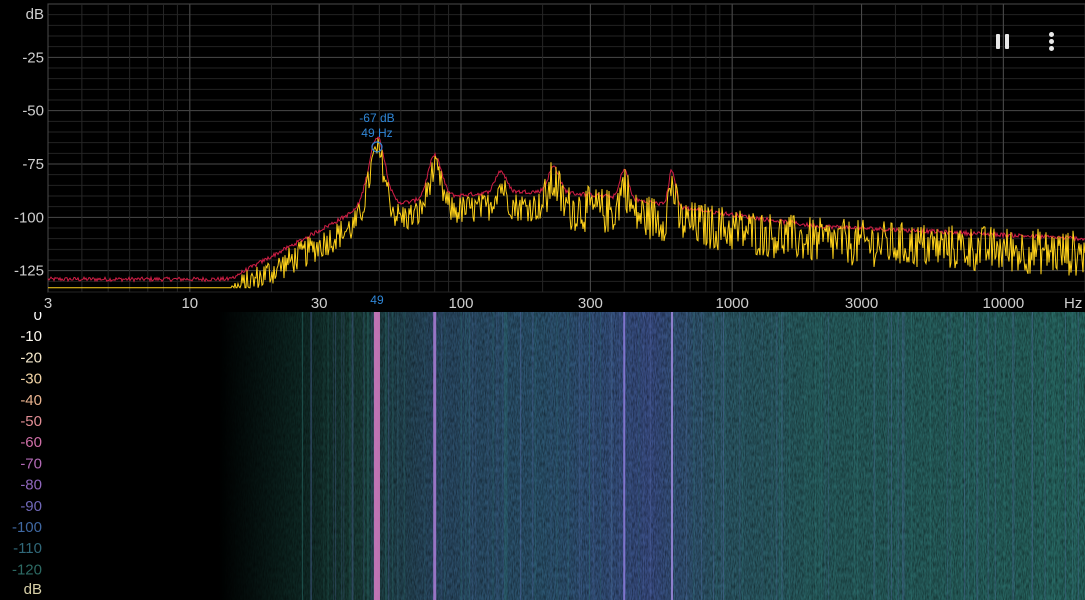  I want to click on spectrogram-db-unit: dB, so click(33, 589).